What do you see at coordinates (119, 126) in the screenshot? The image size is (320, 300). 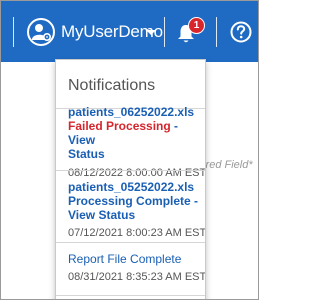 I see `notification-status-failed: Failed Processing` at bounding box center [119, 126].